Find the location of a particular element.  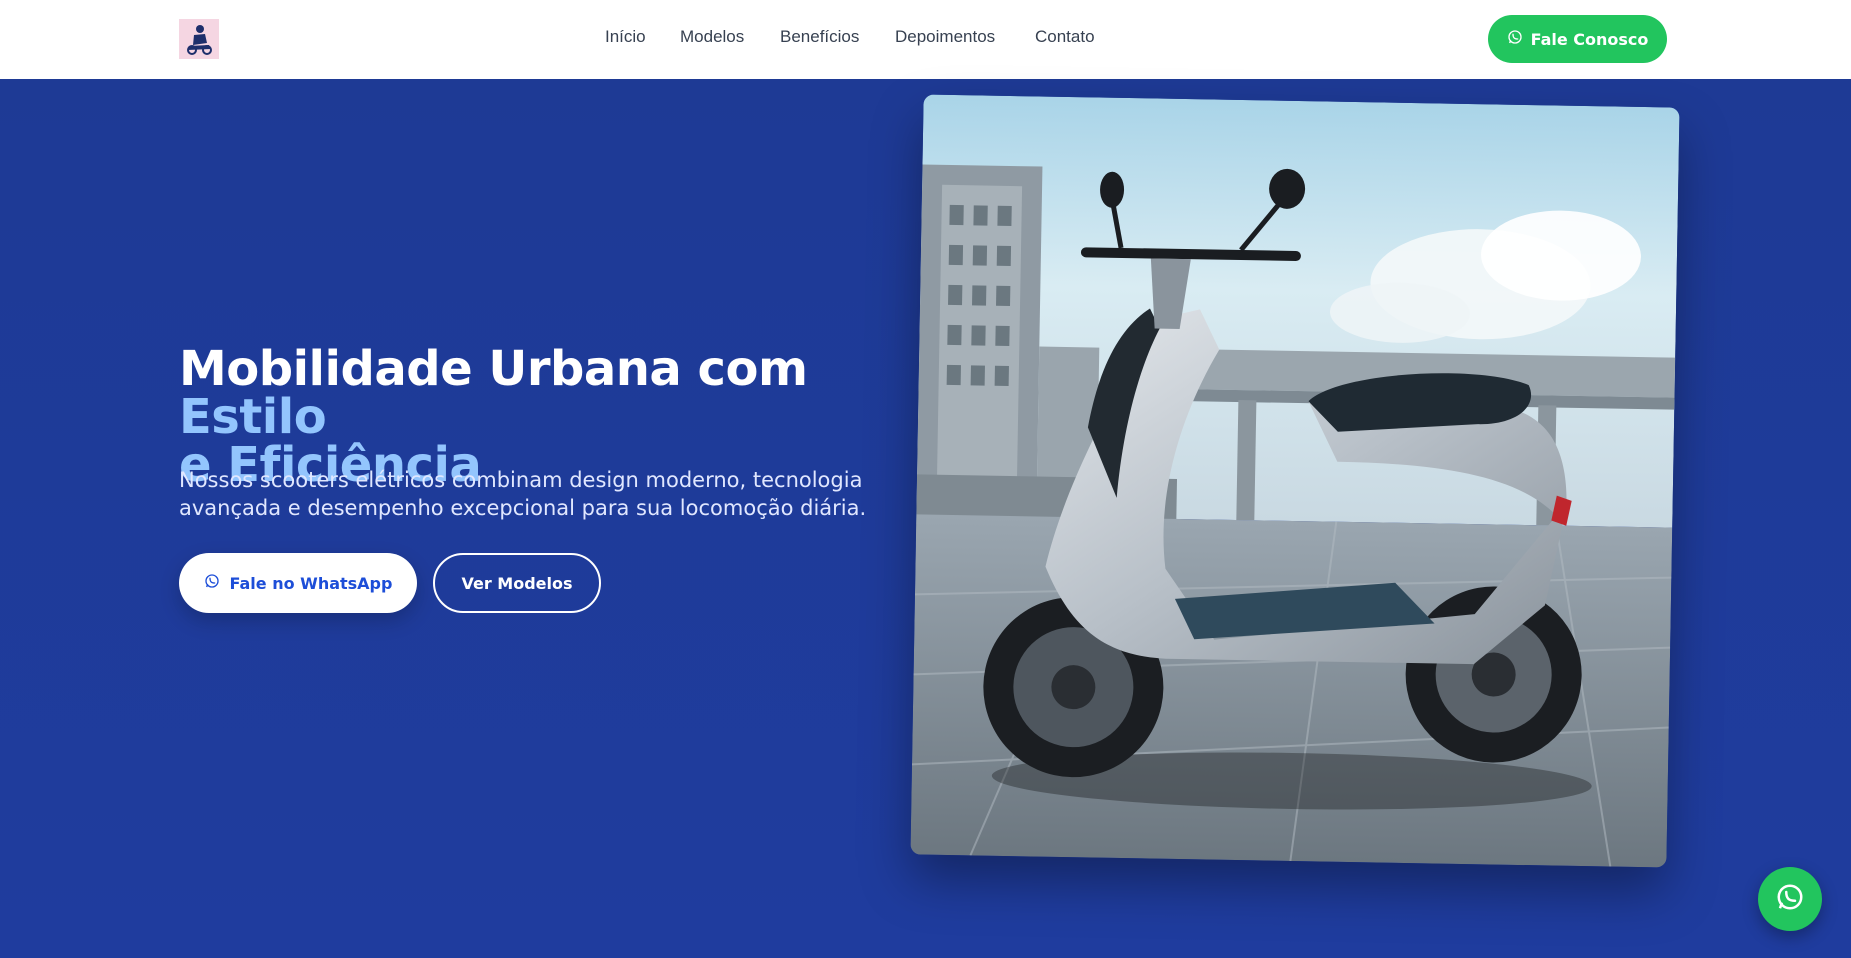

nav-link-inicio: Início is located at coordinates (625, 37).